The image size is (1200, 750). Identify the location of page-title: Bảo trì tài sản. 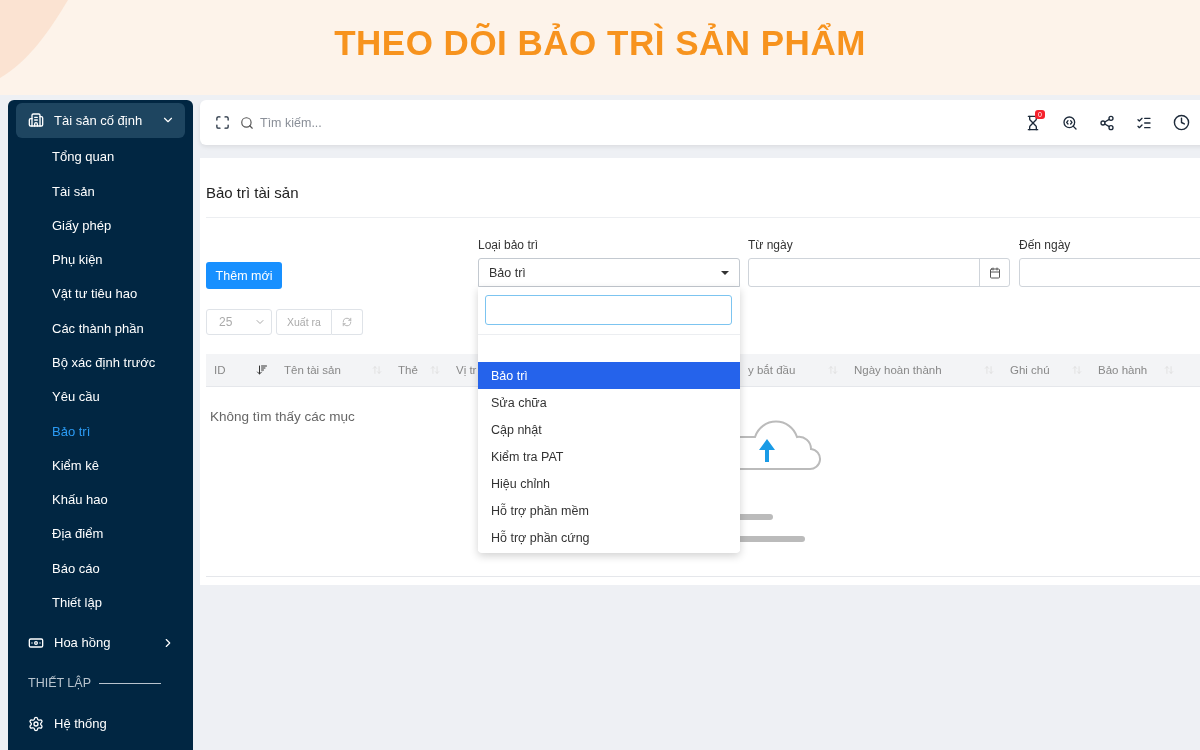
(703, 188).